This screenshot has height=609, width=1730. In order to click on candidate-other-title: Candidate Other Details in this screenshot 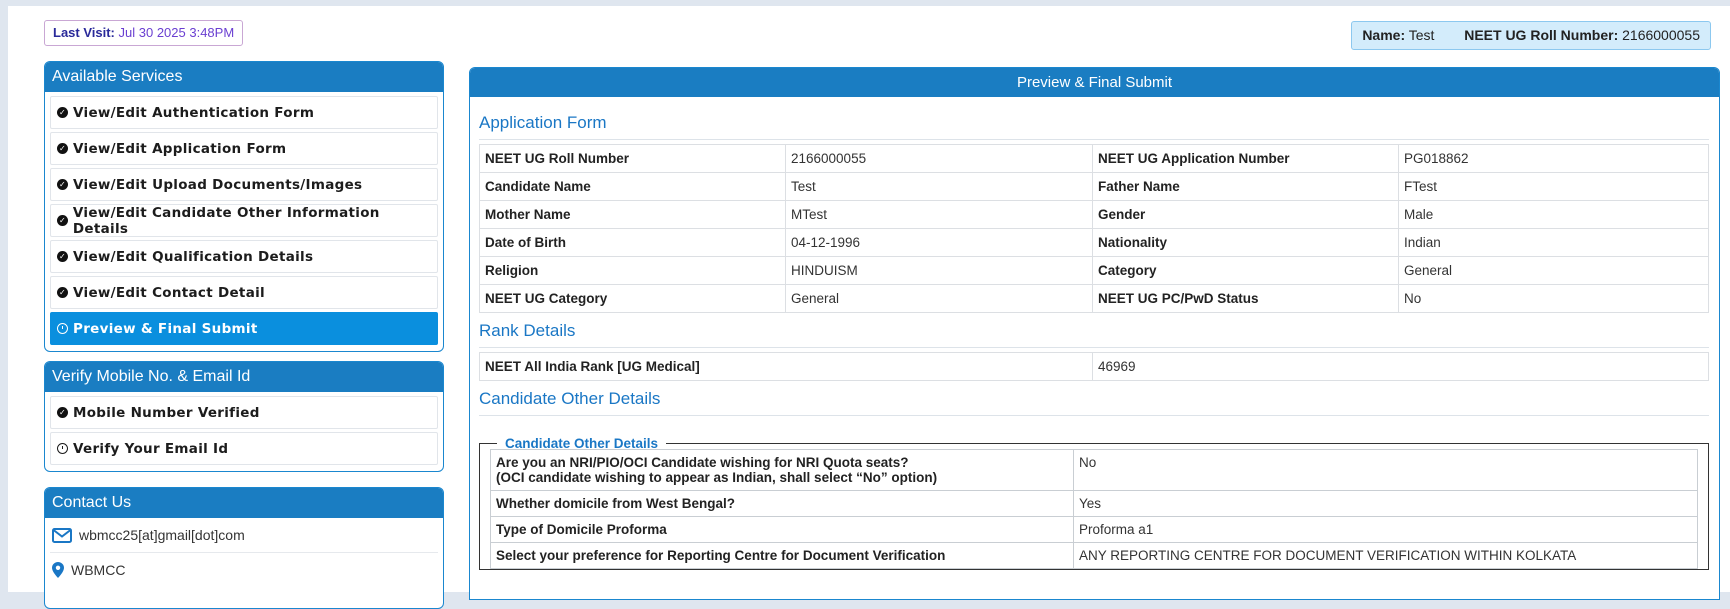, I will do `click(1094, 398)`.